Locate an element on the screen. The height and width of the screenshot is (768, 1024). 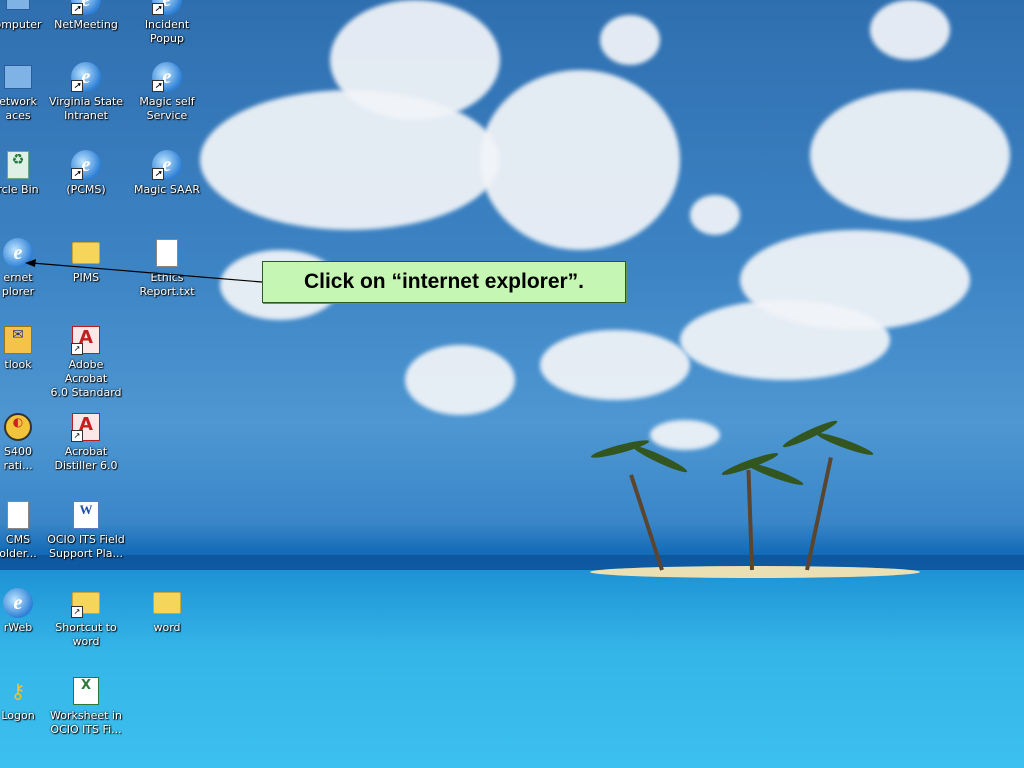
instruction-callout: Click on “internet explorer”. is located at coordinates (444, 282).